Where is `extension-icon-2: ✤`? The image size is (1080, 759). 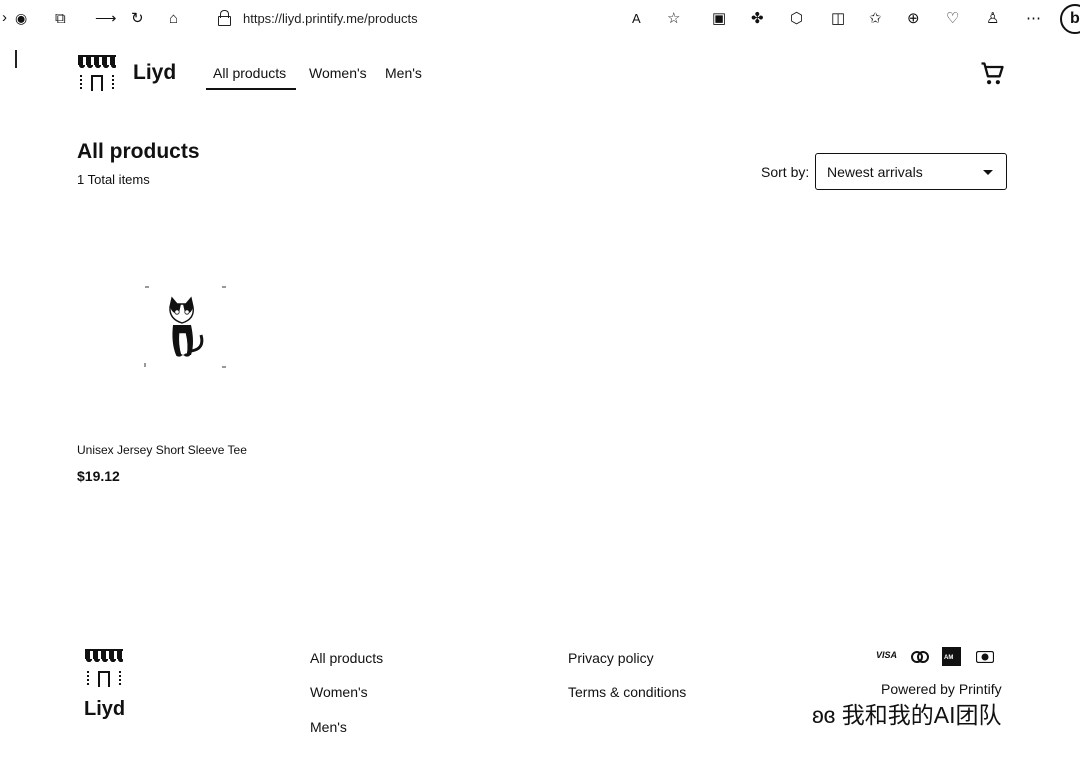 extension-icon-2: ✤ is located at coordinates (757, 19).